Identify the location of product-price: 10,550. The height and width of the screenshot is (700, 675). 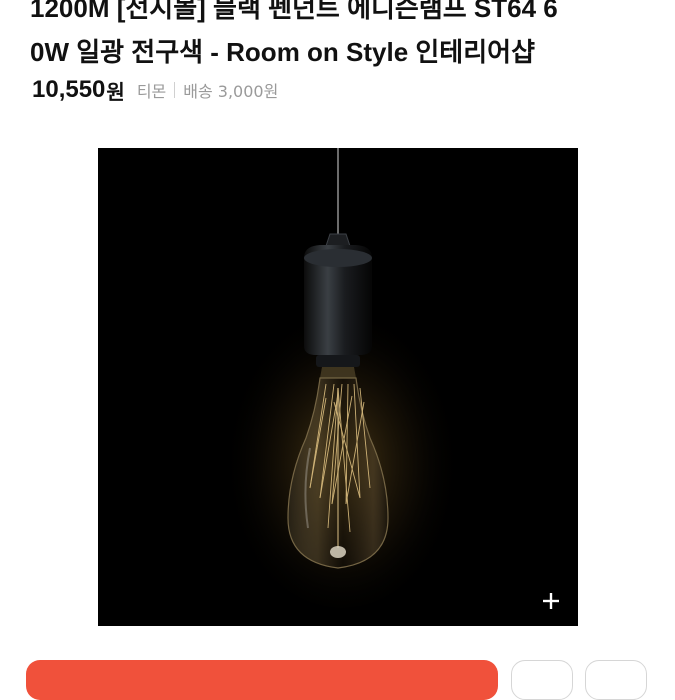
(69, 89).